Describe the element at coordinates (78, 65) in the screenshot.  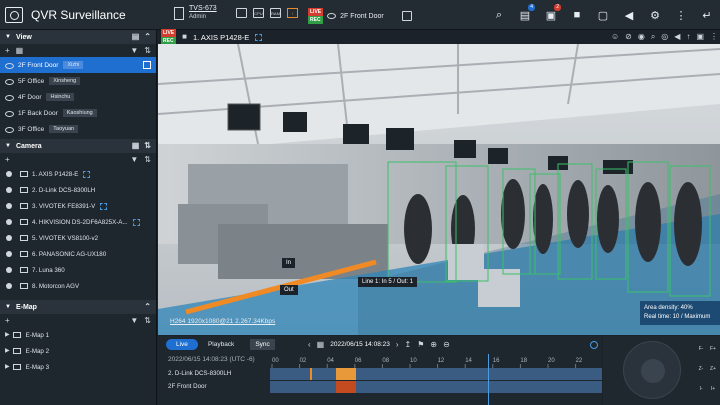
I see `view-item: 2F Front Door Xizhi` at that location.